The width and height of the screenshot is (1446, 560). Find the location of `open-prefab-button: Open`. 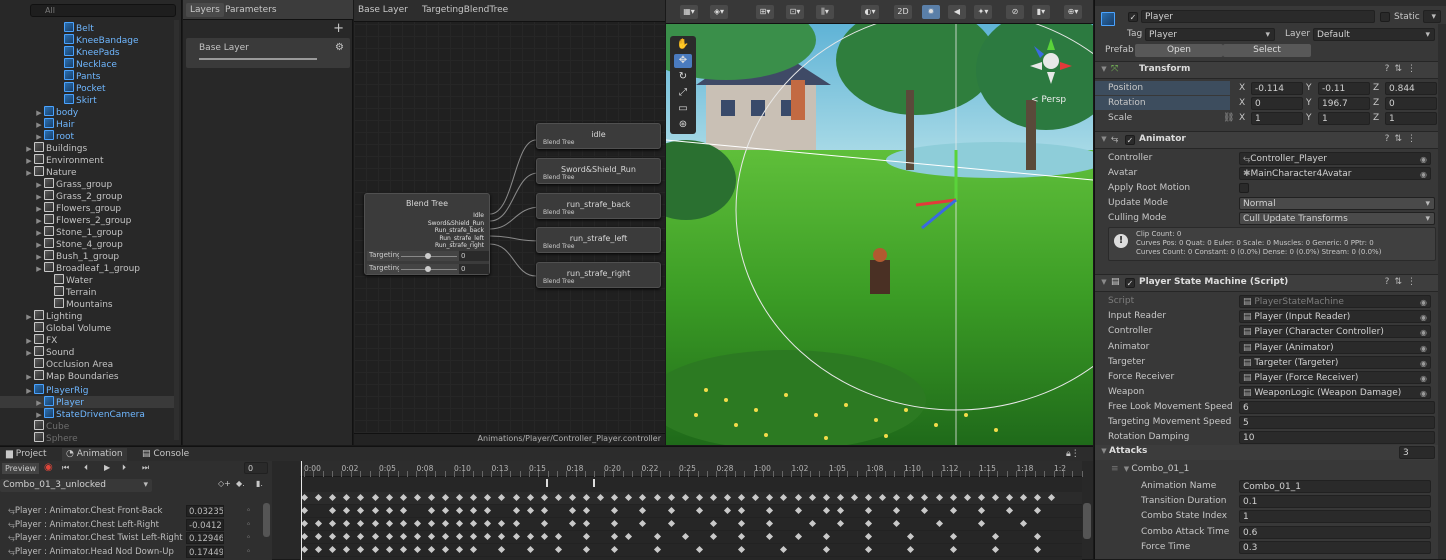

open-prefab-button: Open is located at coordinates (1179, 50).